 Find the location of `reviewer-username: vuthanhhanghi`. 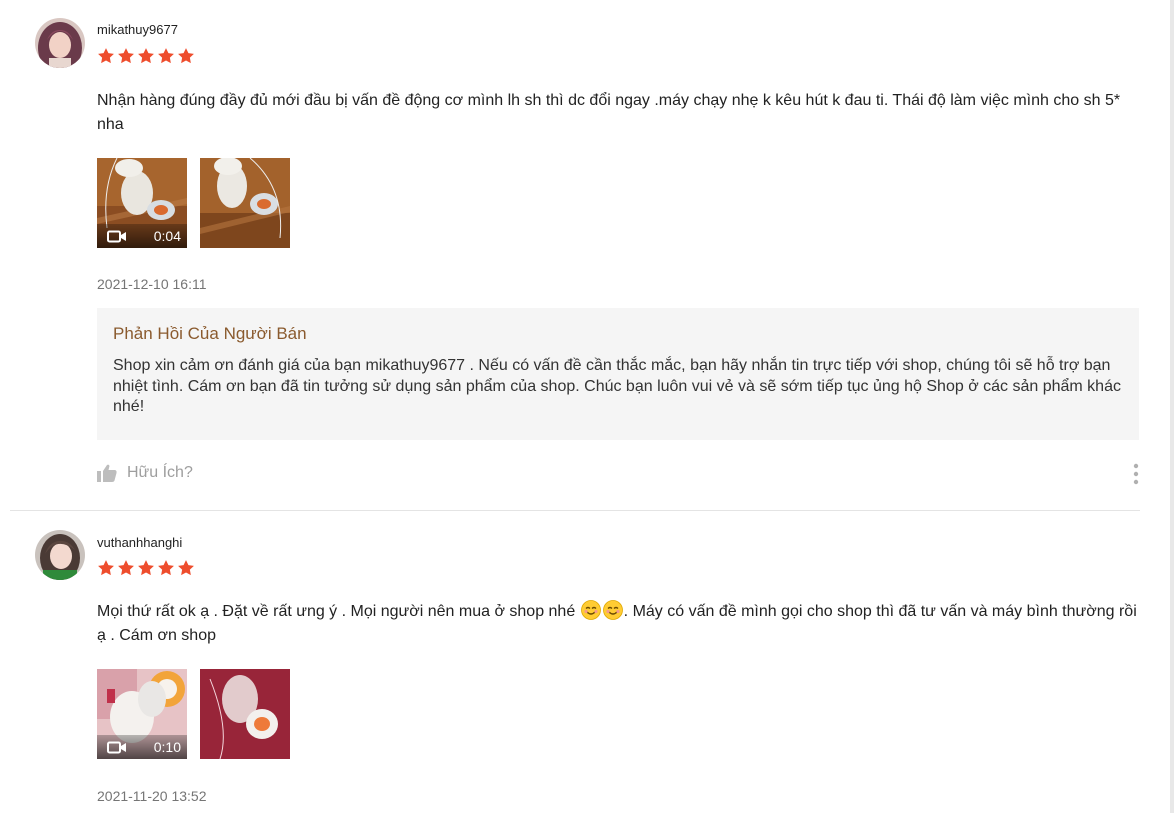

reviewer-username: vuthanhhanghi is located at coordinates (139, 542).